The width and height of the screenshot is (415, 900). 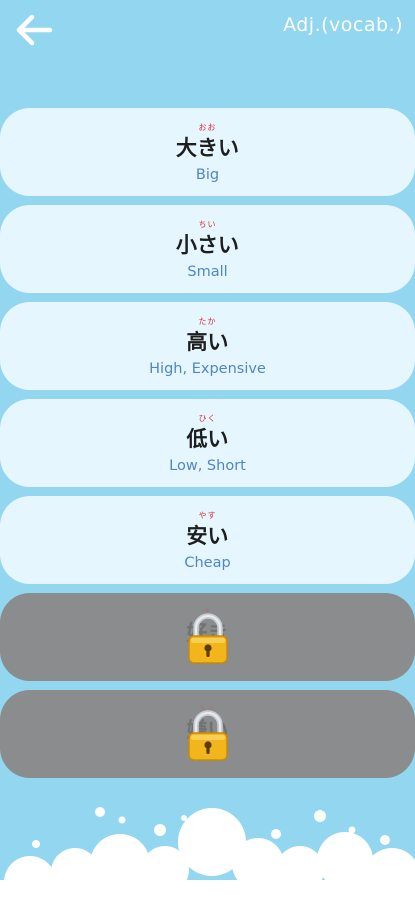 I want to click on vocab-card: たか 高い High, Expensive, so click(x=207, y=346).